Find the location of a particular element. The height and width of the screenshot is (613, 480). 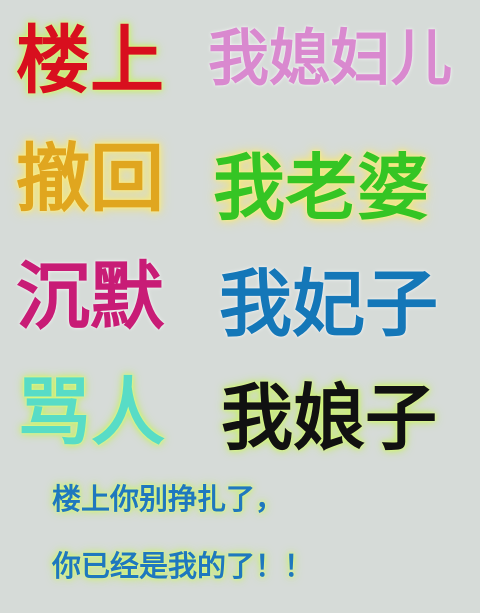

row2-right-text: 我老婆 is located at coordinates (321, 188).